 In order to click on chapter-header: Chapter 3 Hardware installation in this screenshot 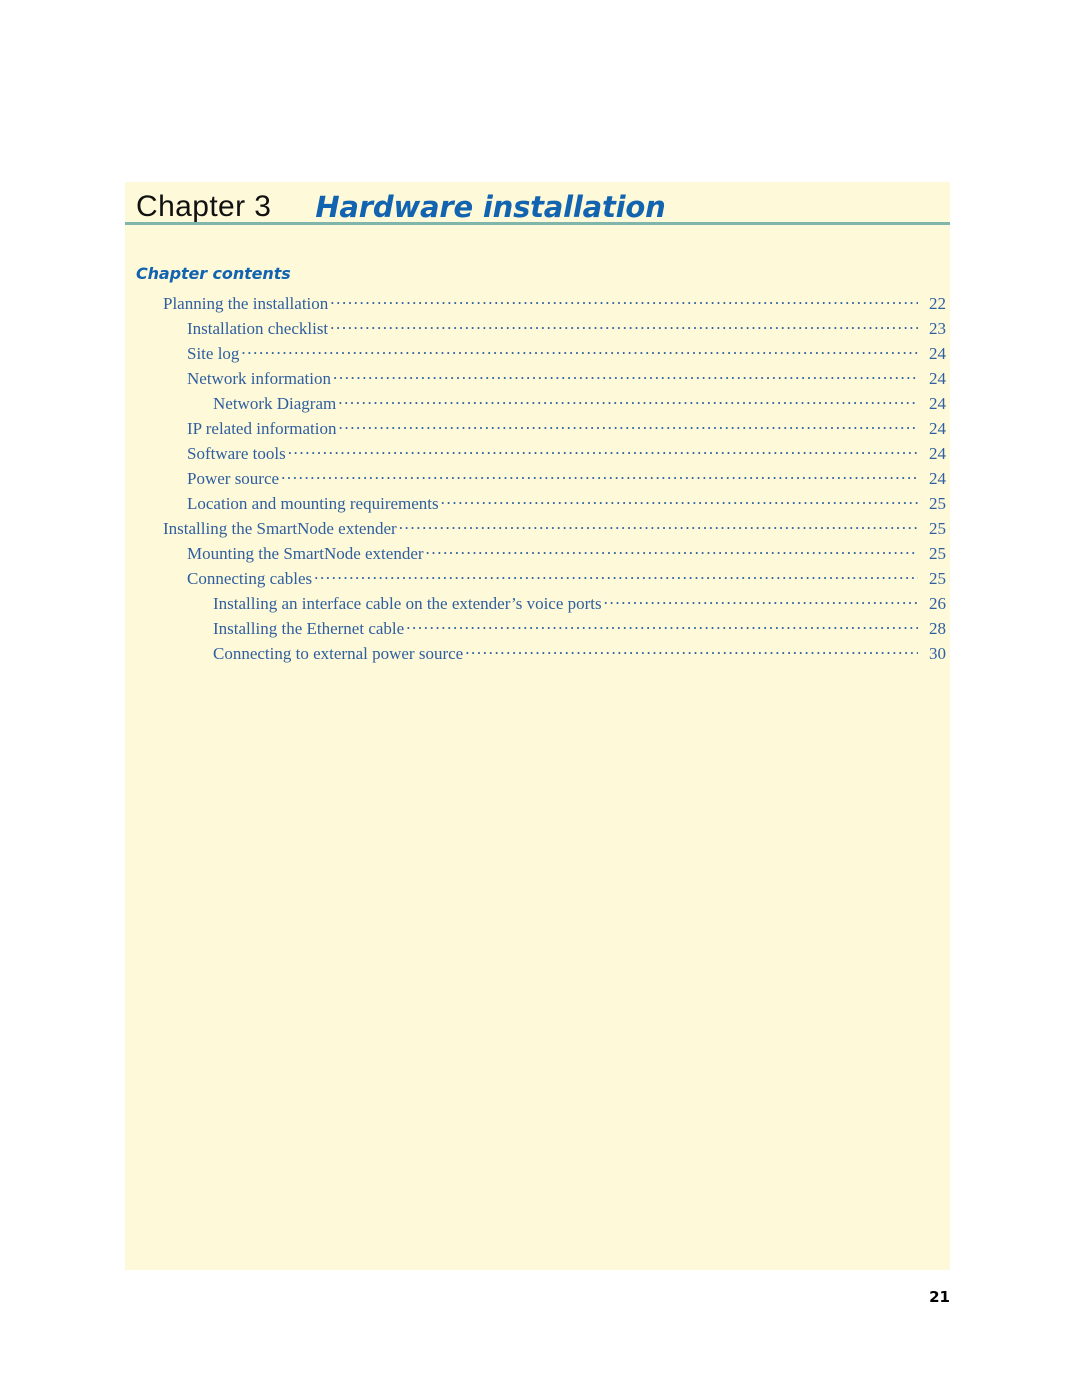, I will do `click(537, 202)`.